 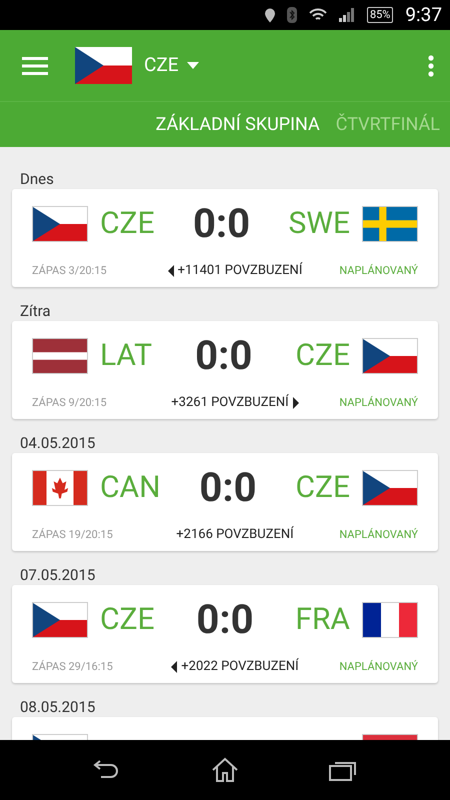 I want to click on team-code: SWE, so click(x=319, y=224).